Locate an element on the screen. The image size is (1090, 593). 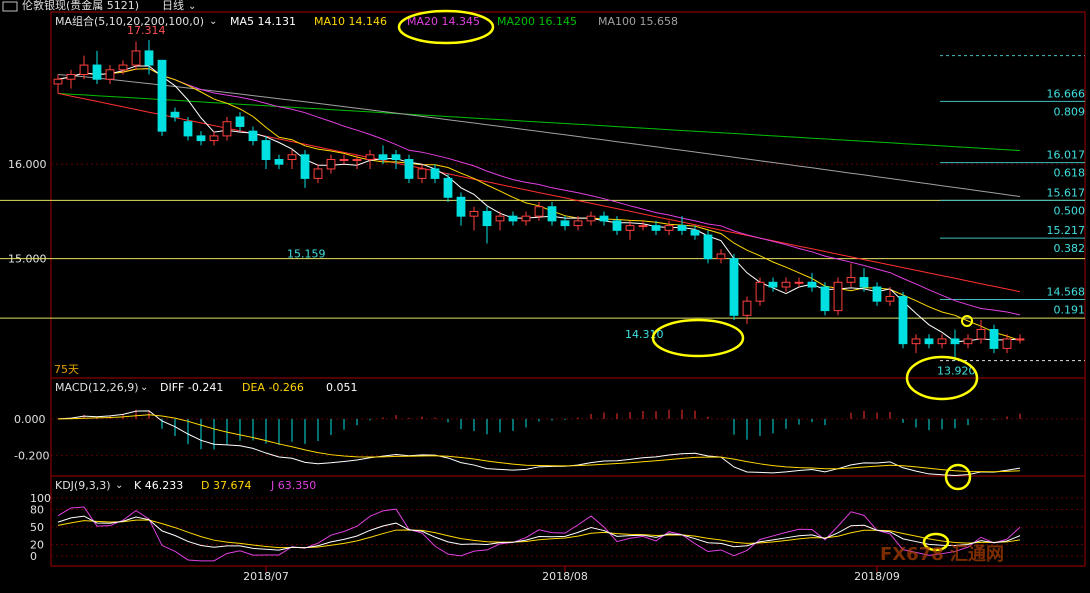
x-tick-label: 2018/08 is located at coordinates (565, 576).